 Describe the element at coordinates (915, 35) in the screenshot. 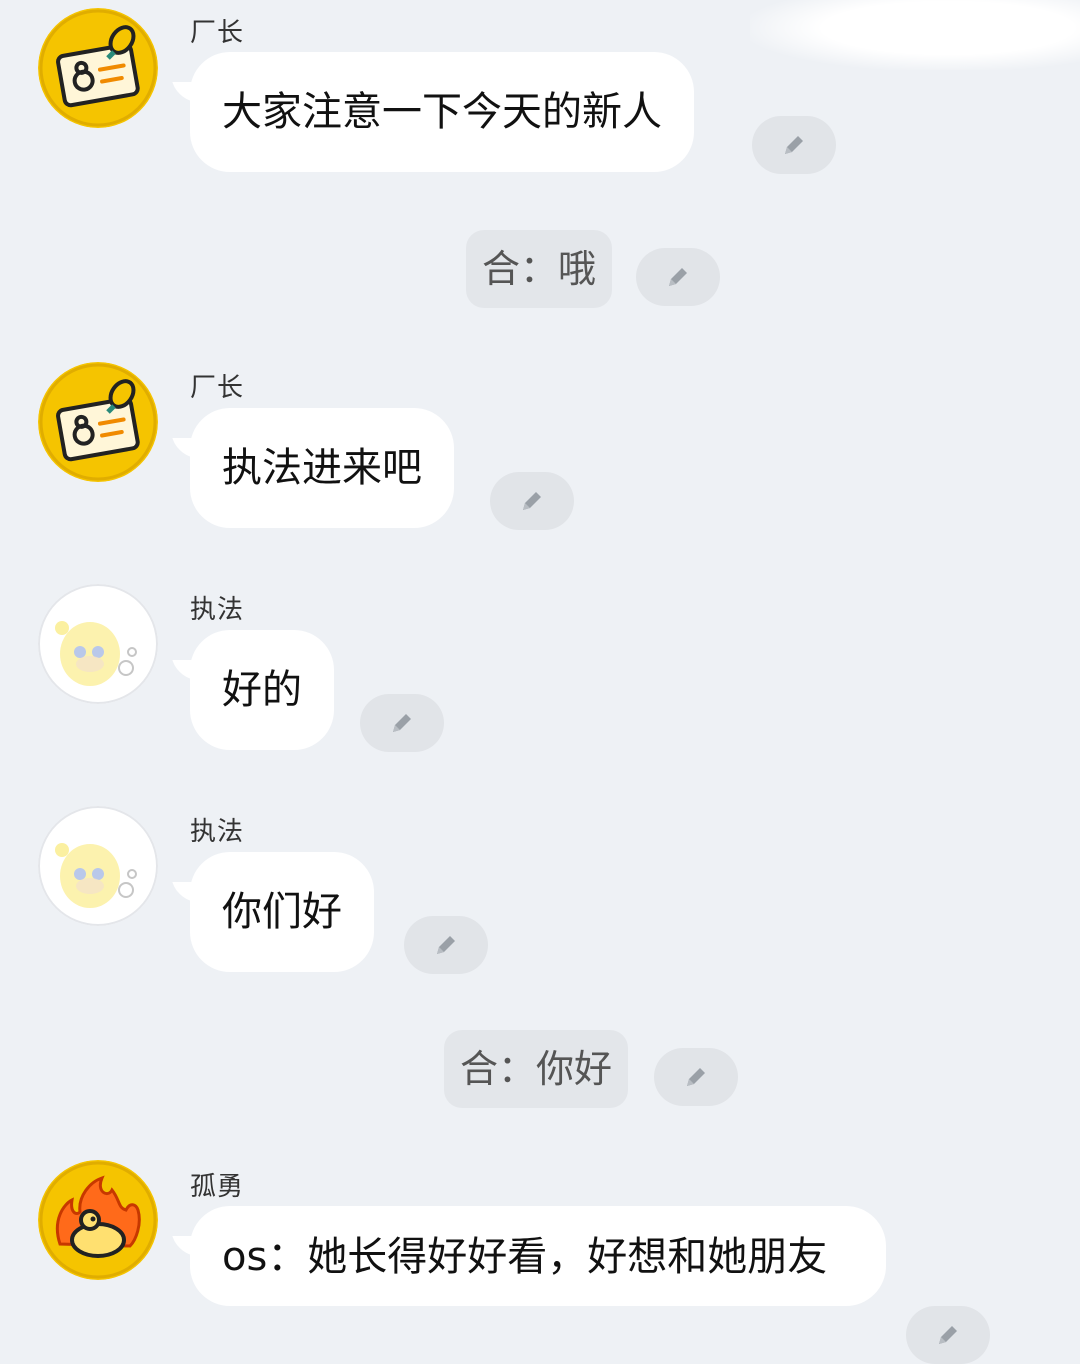

I see `white-smudge` at that location.